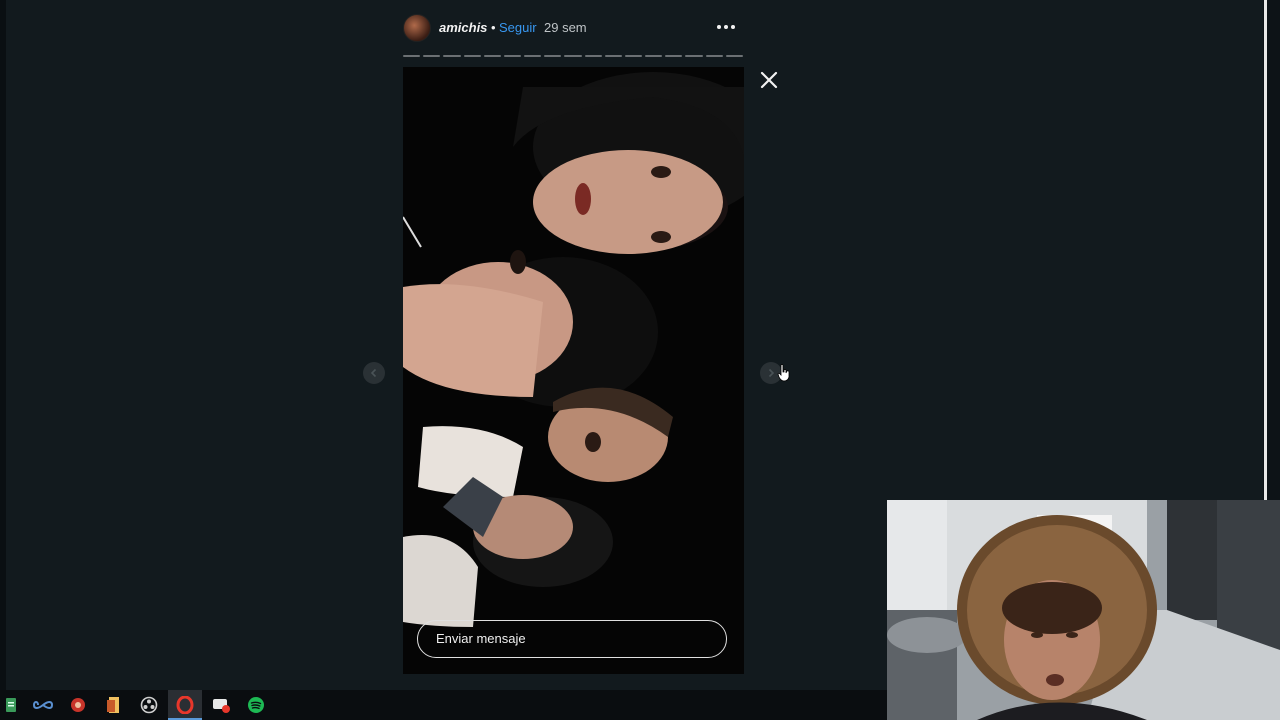  I want to click on taskbar-app-infinity-icon, so click(43, 705).